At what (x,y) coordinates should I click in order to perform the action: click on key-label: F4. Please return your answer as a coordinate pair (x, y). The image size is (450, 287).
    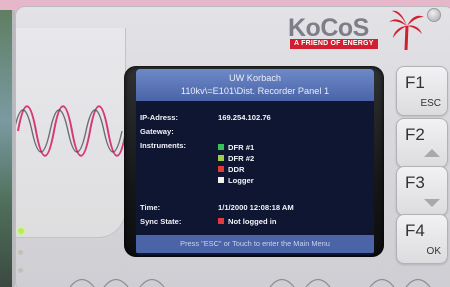
    Looking at the image, I should click on (415, 230).